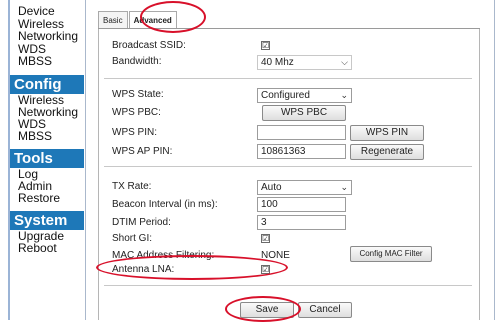 This screenshot has height=322, width=495. Describe the element at coordinates (152, 20) in the screenshot. I see `tab-advanced: Advanced` at that location.